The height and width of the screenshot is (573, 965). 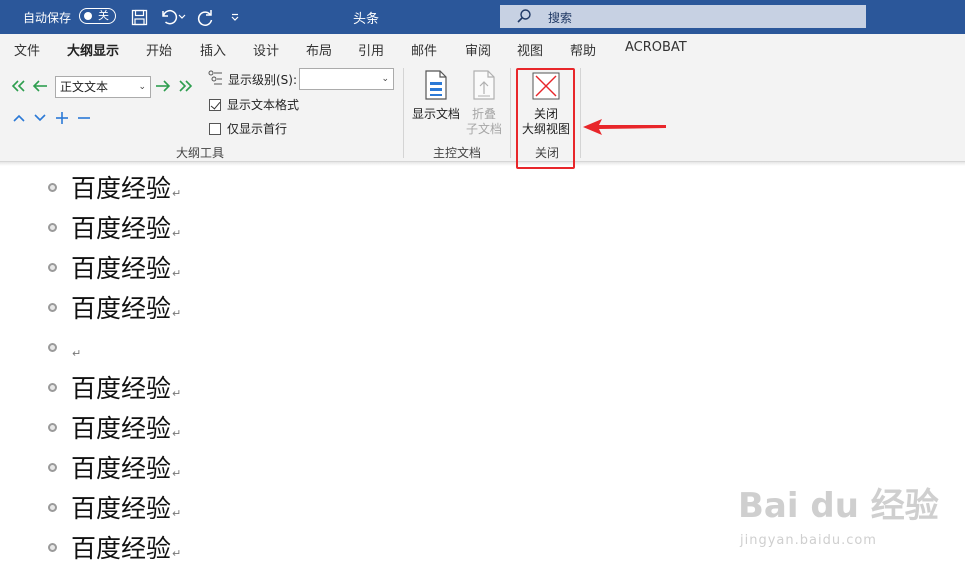 I want to click on move-down-icon, so click(x=40, y=118).